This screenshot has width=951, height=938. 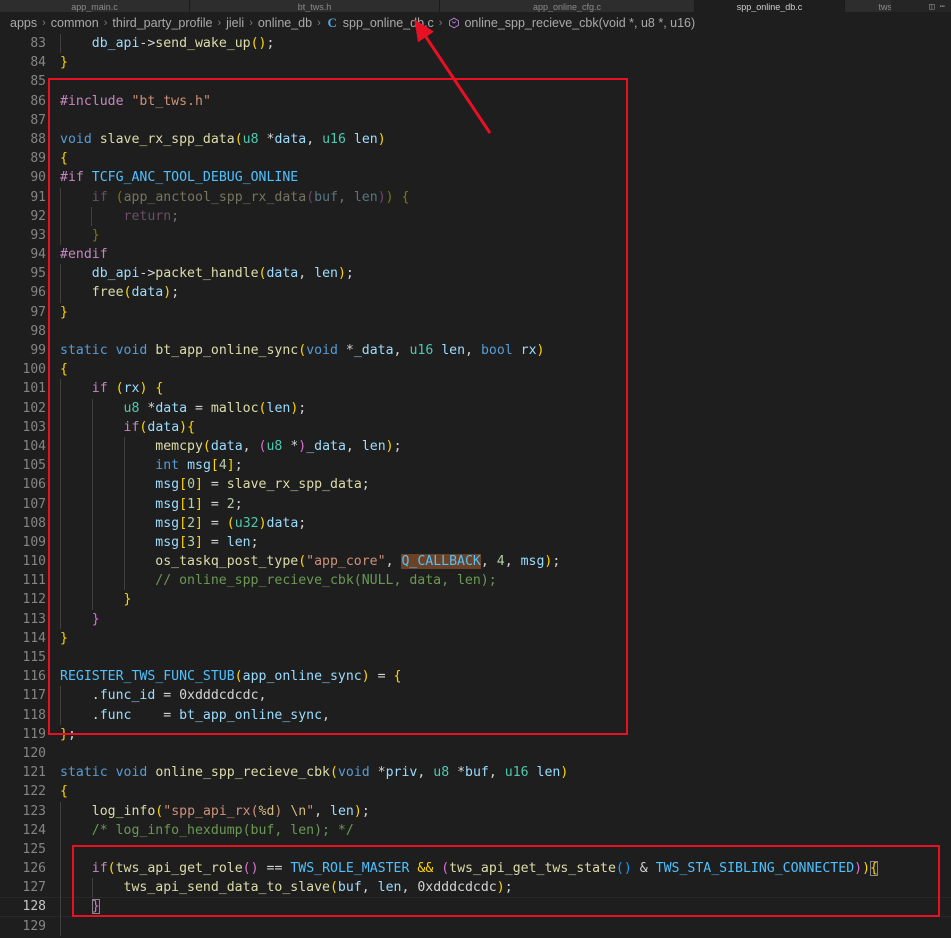 What do you see at coordinates (475, 926) in the screenshot?
I see `code-line: 129` at bounding box center [475, 926].